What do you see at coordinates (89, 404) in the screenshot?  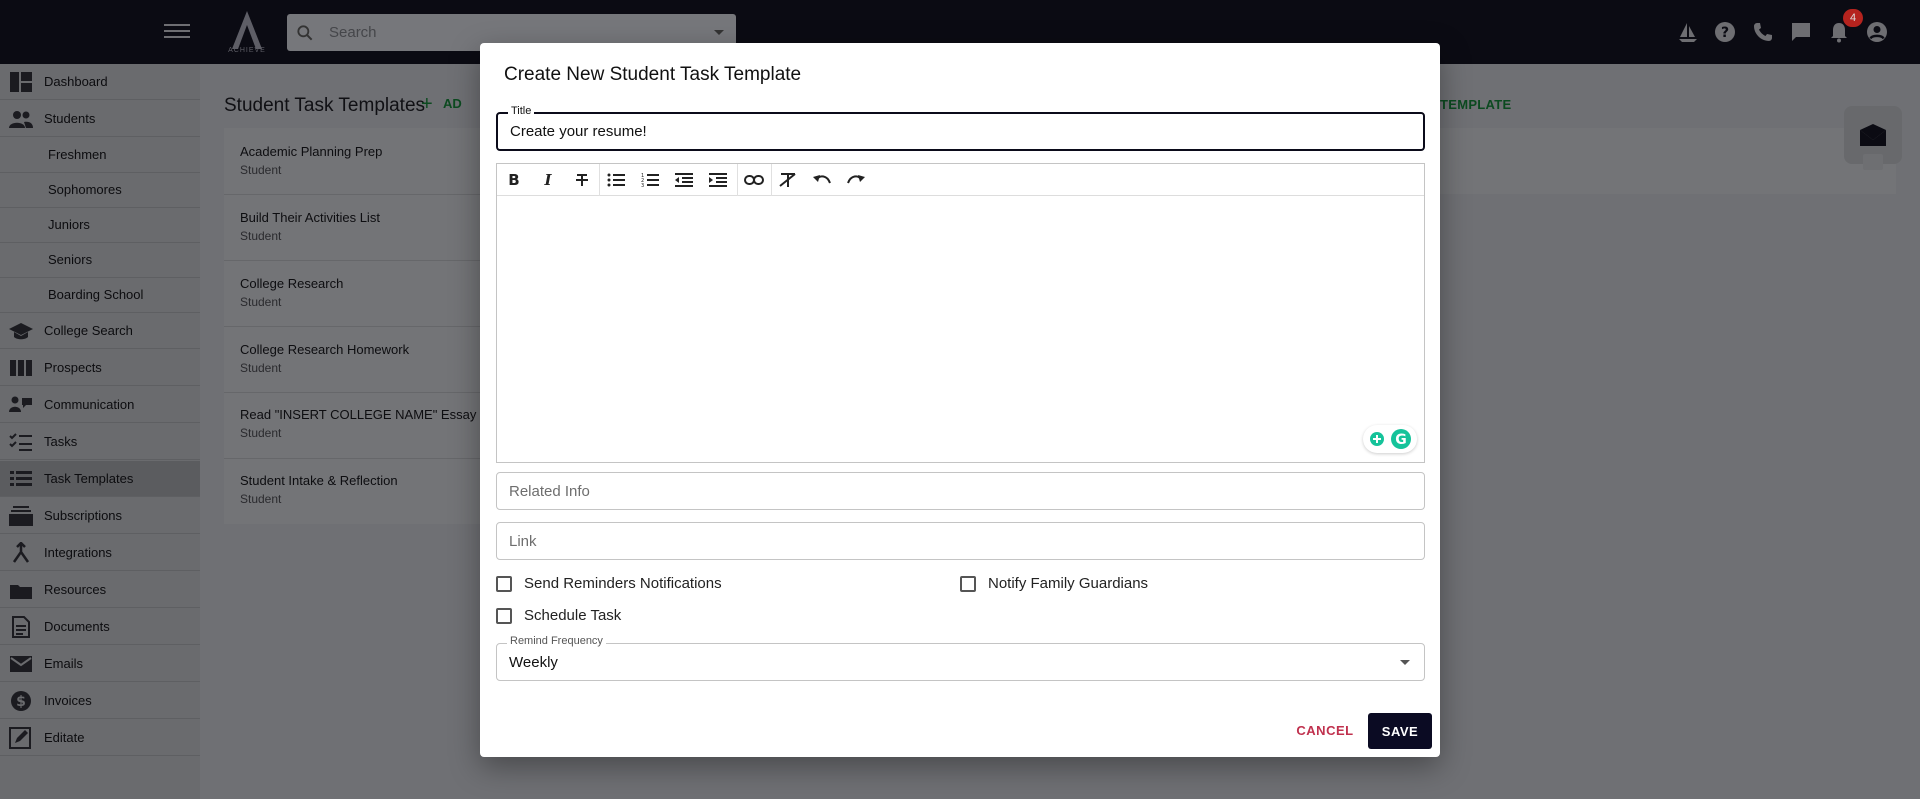 I see `sidebar-item-label: Communication` at bounding box center [89, 404].